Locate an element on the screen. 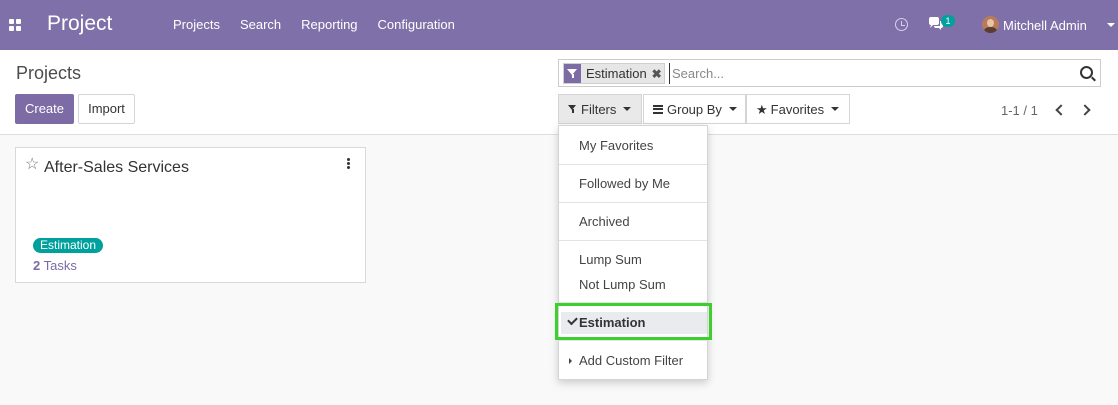 The image size is (1118, 405). chevron-left-icon is located at coordinates (1059, 110).